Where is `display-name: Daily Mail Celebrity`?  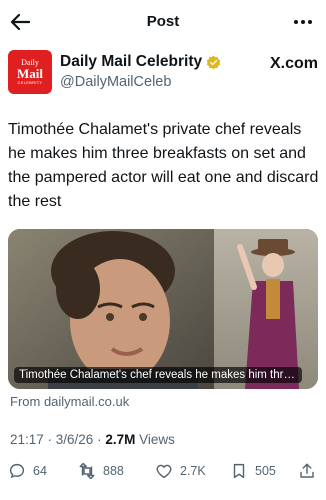 display-name: Daily Mail Celebrity is located at coordinates (131, 62).